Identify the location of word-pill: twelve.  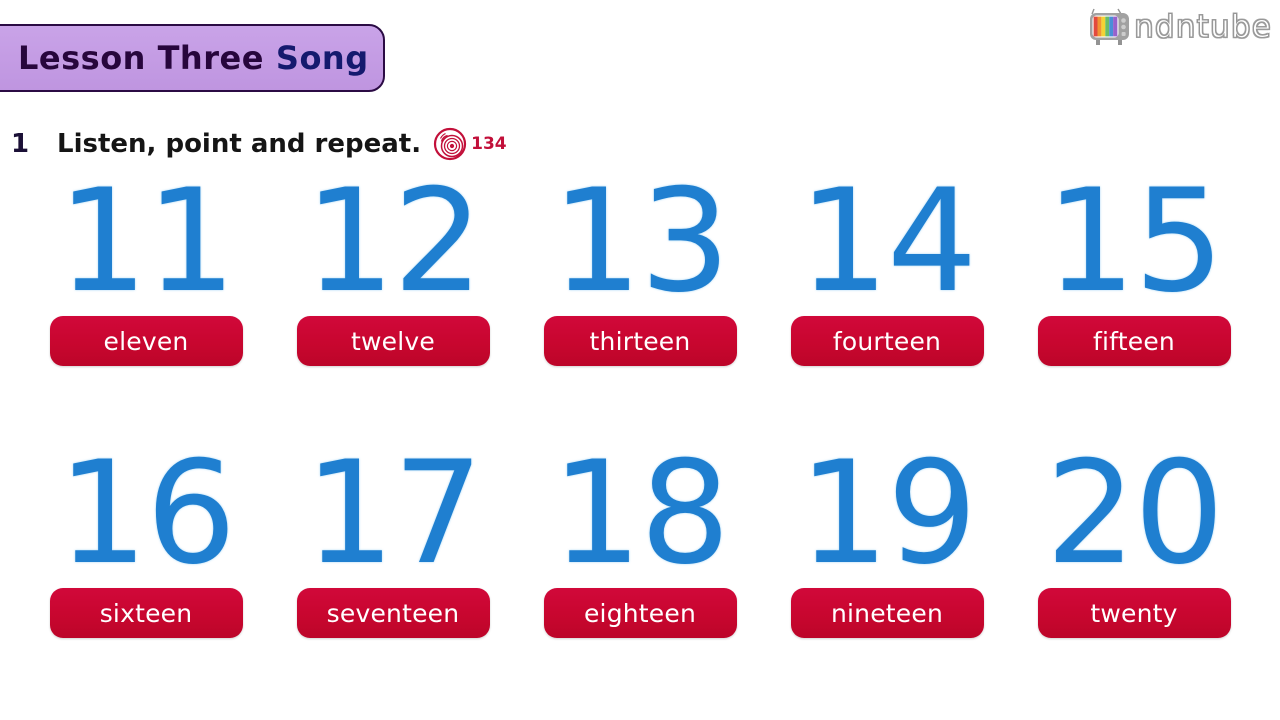
(393, 341).